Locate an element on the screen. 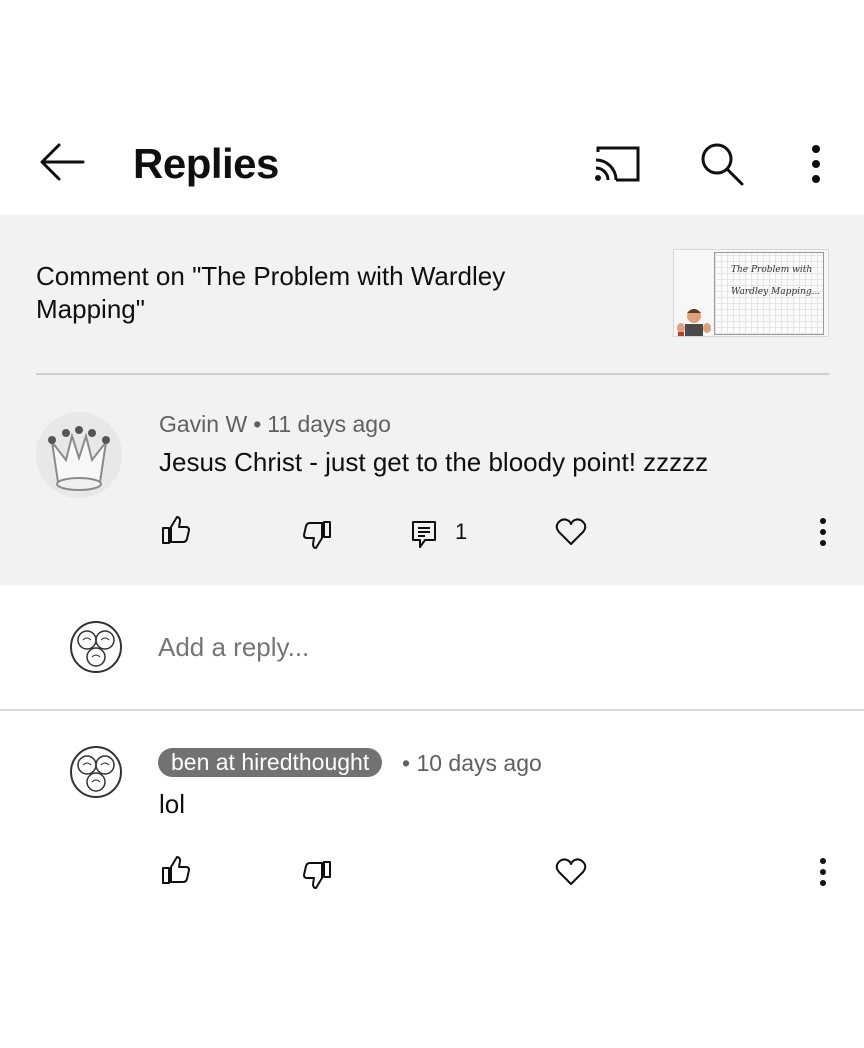 This screenshot has width=864, height=1048. presenter-figure is located at coordinates (694, 322).